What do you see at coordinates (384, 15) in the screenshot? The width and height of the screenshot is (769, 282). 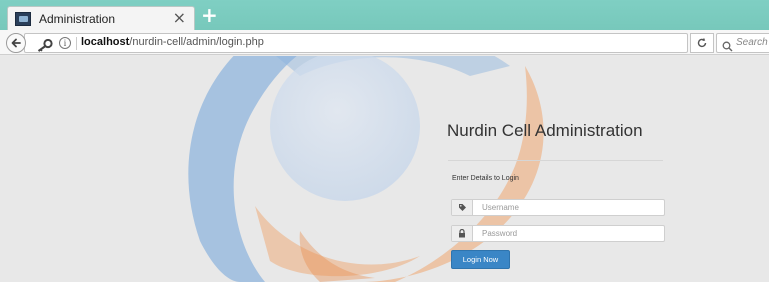 I see `tab-bar: Administration × +` at bounding box center [384, 15].